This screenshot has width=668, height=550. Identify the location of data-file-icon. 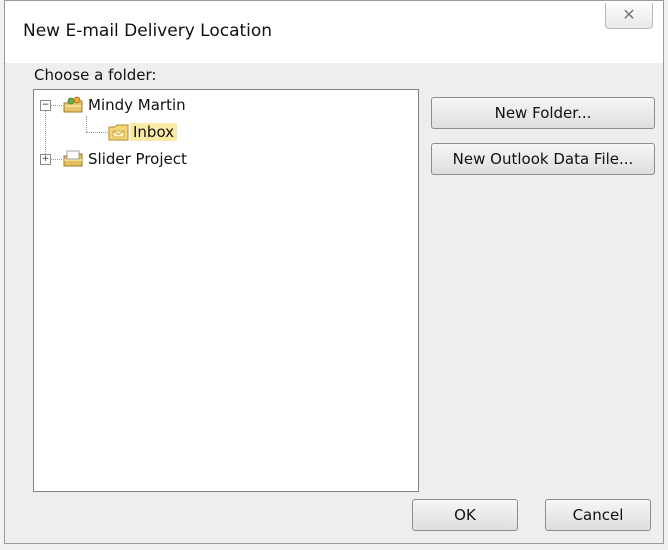
(73, 159).